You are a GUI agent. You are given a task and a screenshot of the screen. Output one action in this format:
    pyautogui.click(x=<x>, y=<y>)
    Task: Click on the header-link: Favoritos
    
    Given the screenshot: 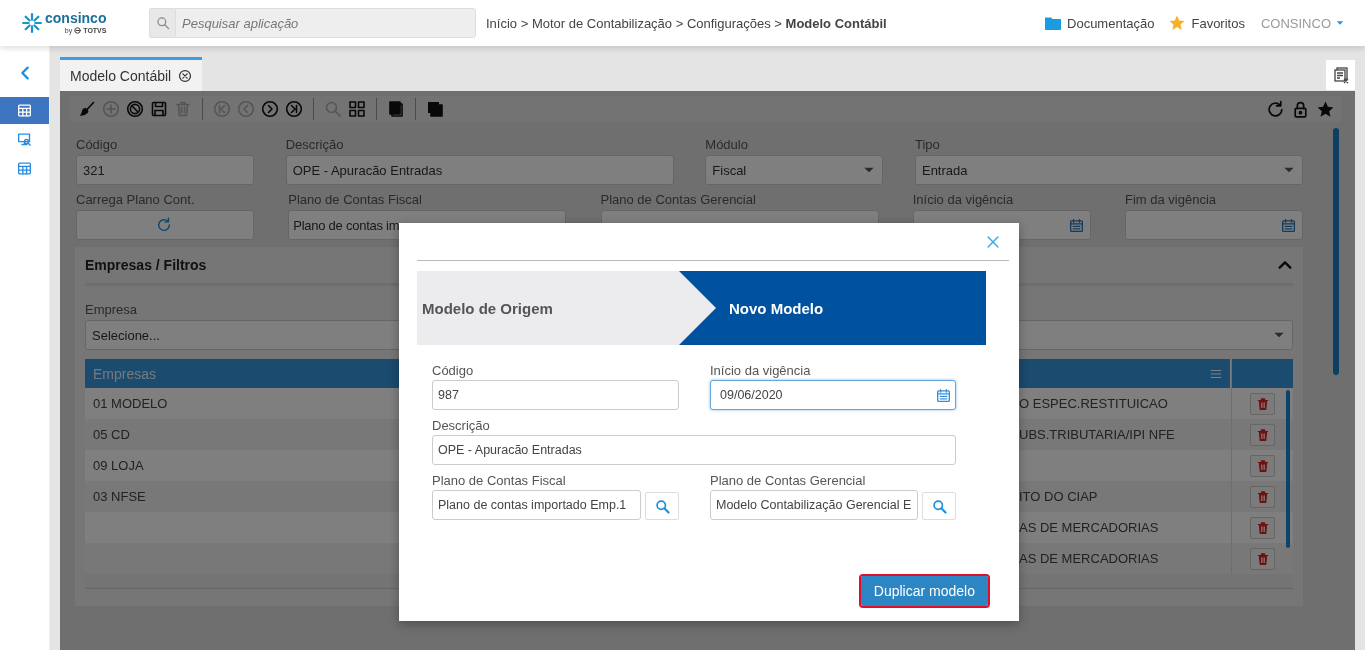 What is the action you would take?
    pyautogui.click(x=1206, y=23)
    